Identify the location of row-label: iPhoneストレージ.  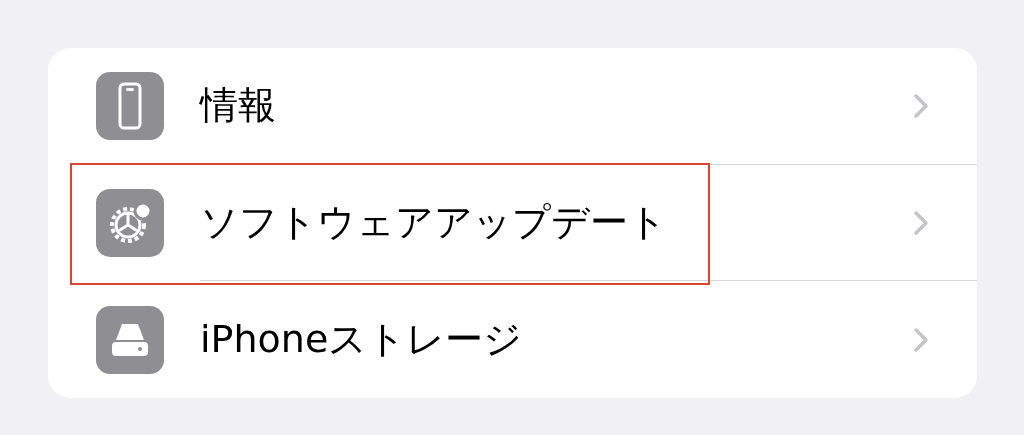
(361, 340).